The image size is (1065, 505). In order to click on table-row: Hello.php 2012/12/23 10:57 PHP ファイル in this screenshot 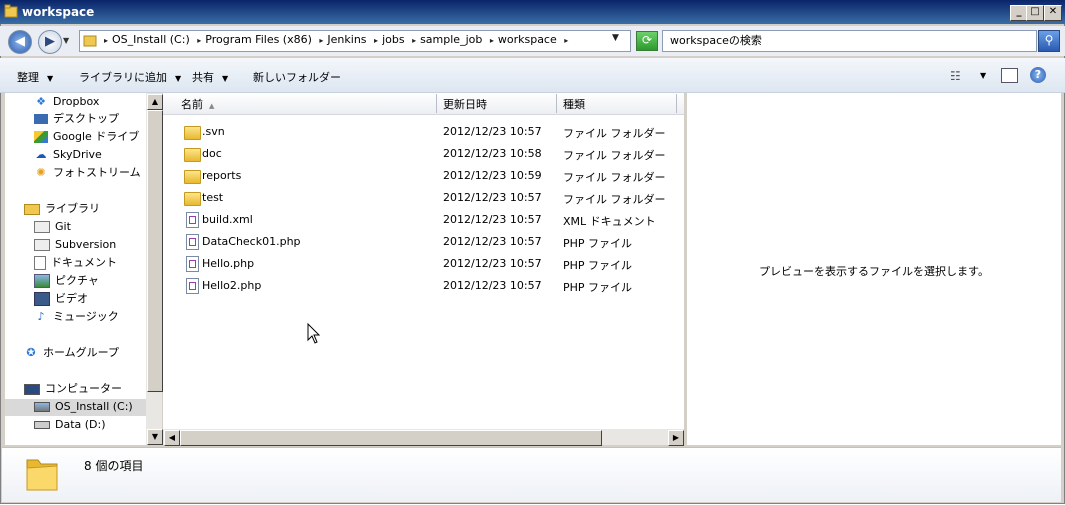, I will do `click(423, 264)`.